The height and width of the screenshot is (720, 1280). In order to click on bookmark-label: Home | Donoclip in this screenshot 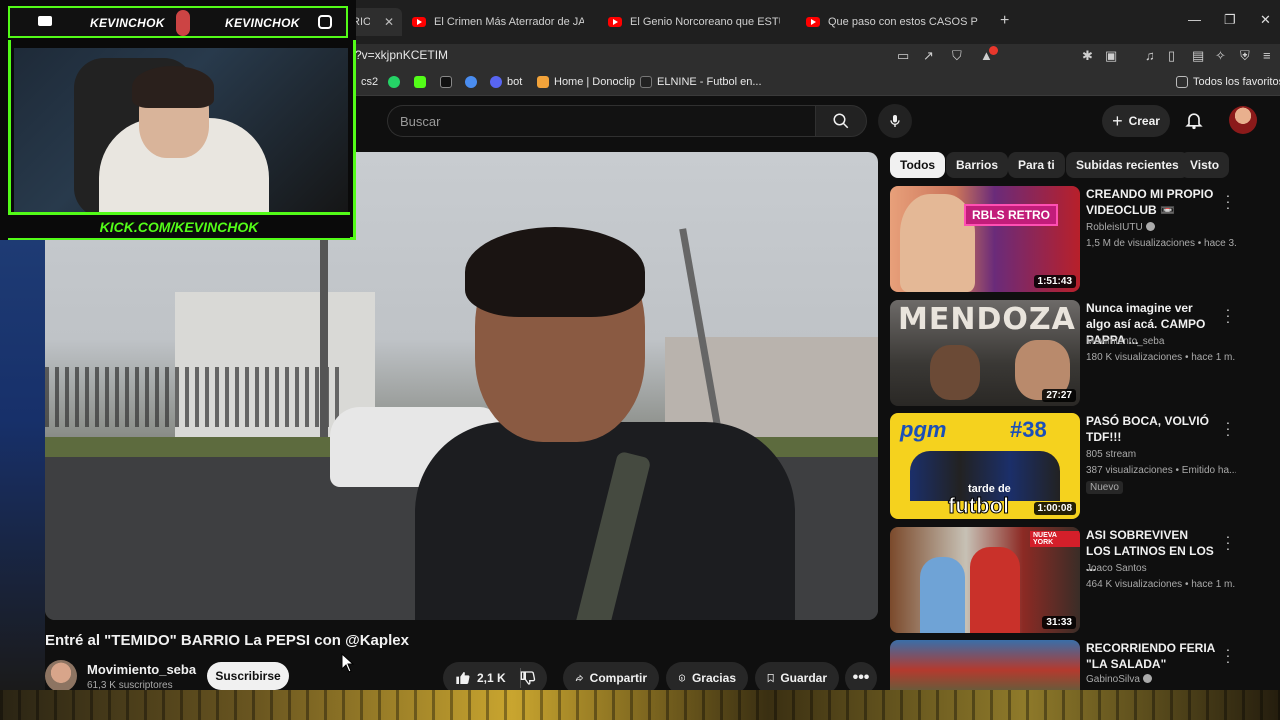, I will do `click(595, 82)`.